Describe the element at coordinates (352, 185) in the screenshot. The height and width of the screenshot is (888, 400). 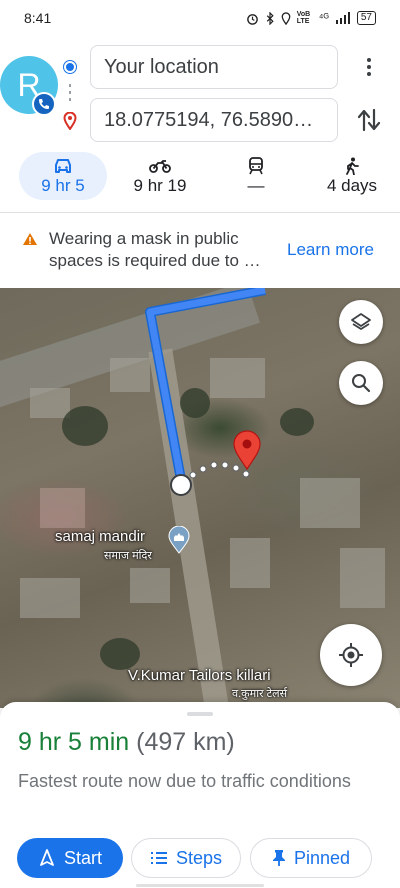
I see `mode-walking-label: 4 days` at that location.